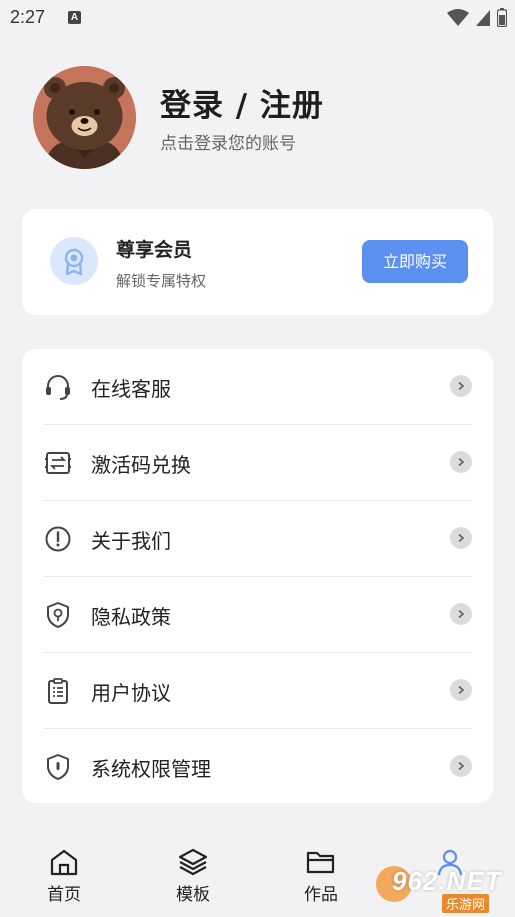 This screenshot has height=917, width=515. I want to click on vip-title: 尊享会员, so click(154, 250).